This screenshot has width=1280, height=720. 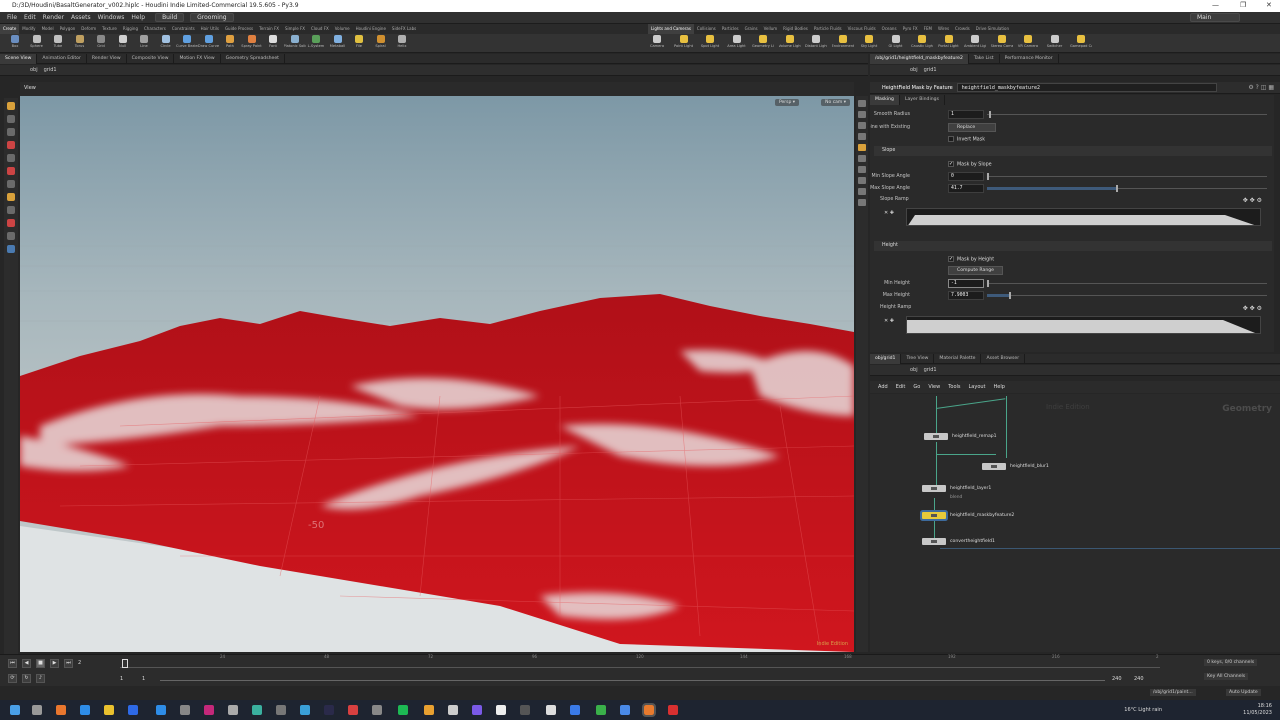 What do you see at coordinates (230, 41) in the screenshot?
I see `shelf-tool-path: Path` at bounding box center [230, 41].